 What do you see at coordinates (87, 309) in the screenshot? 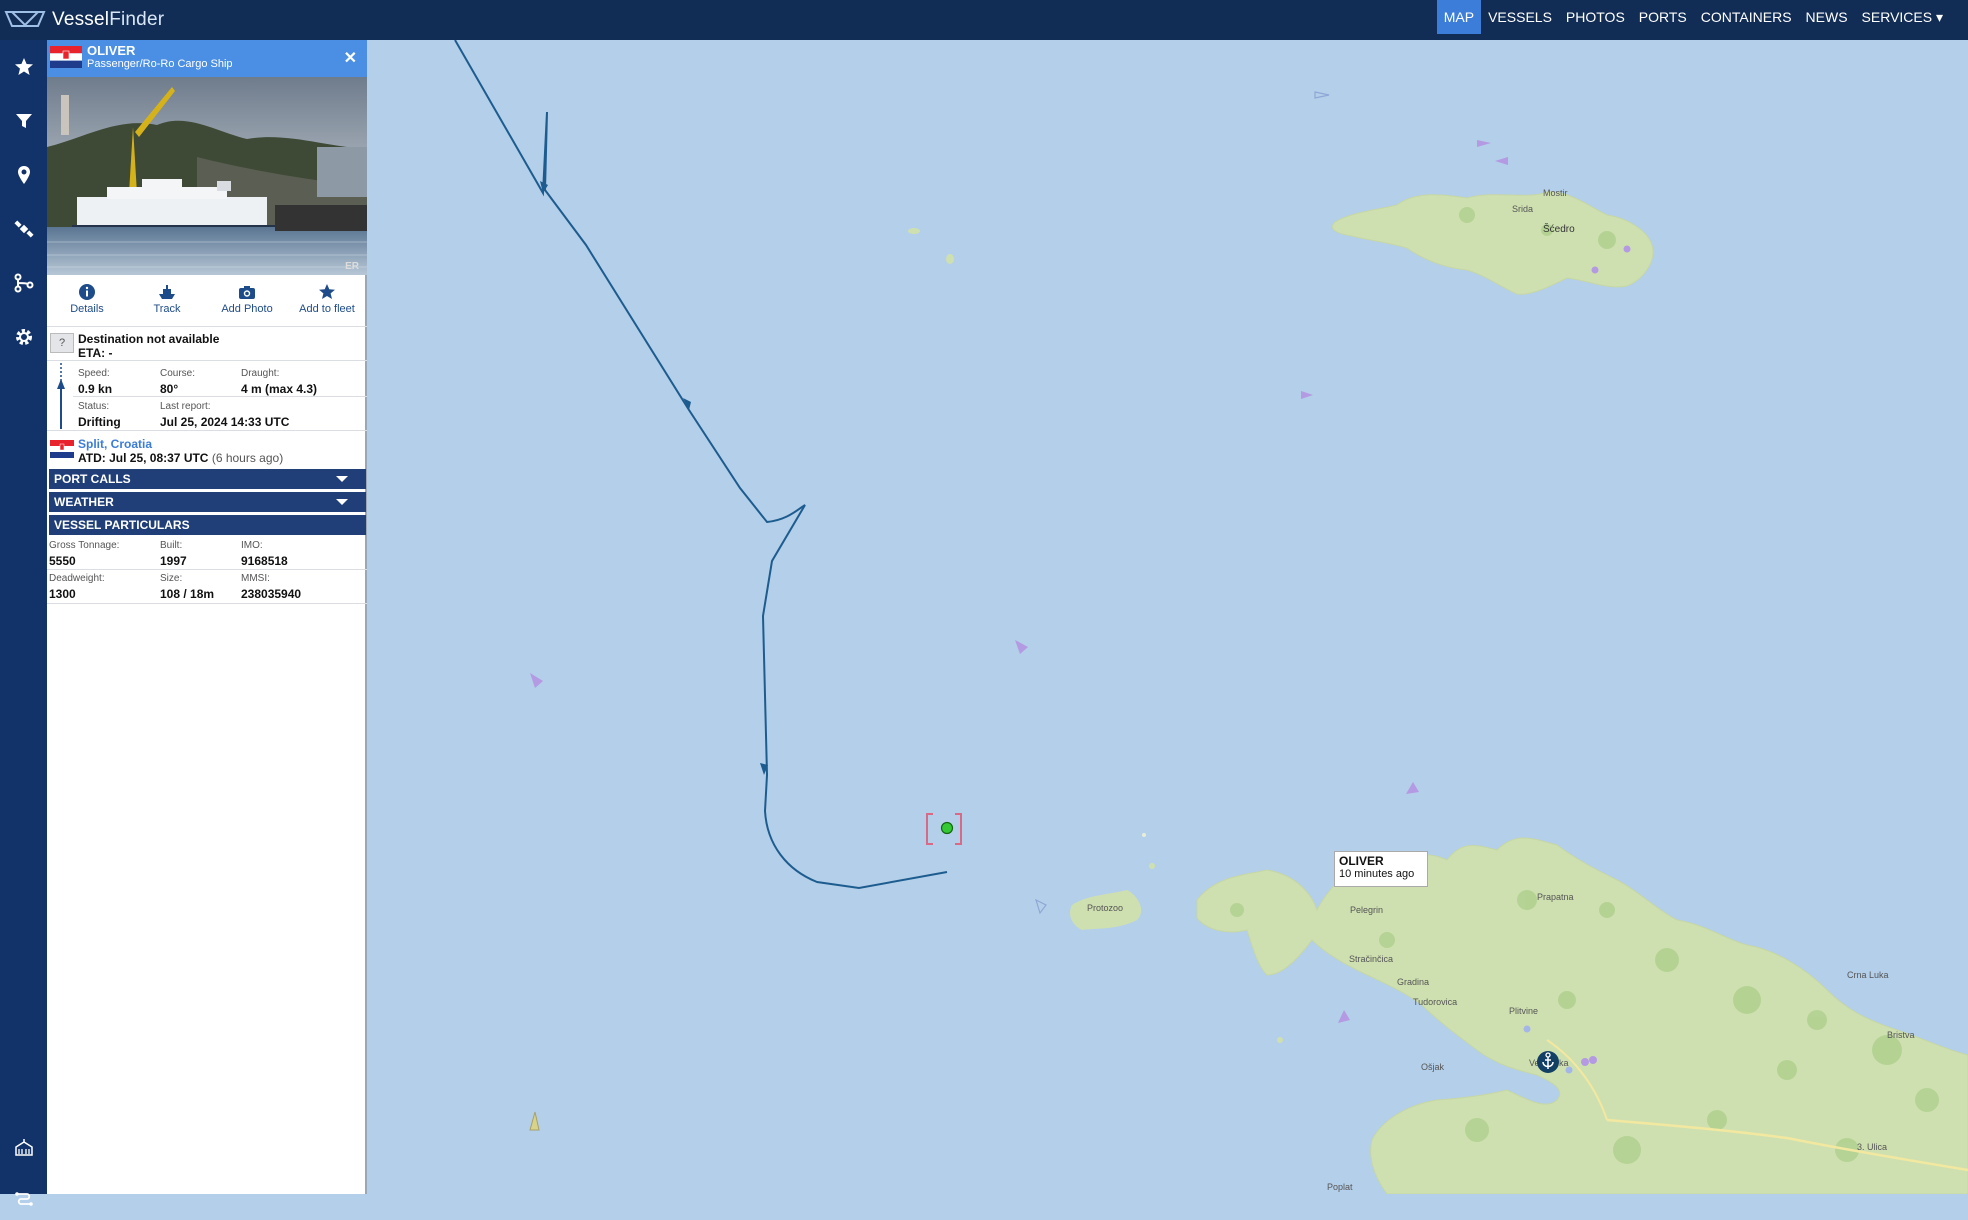
I see `details-label: Details` at bounding box center [87, 309].